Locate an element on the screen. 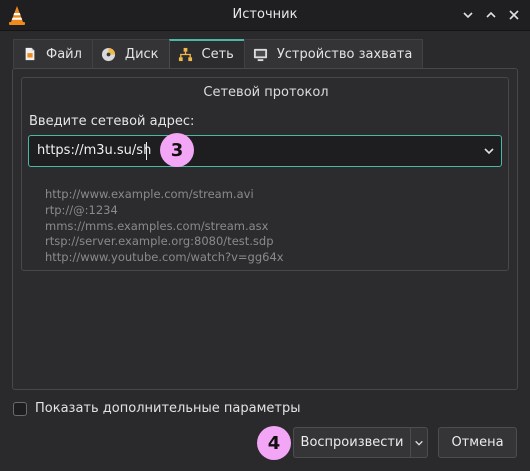 This screenshot has width=530, height=471. example-url: http://www.example.com/stream.avi is located at coordinates (149, 194).